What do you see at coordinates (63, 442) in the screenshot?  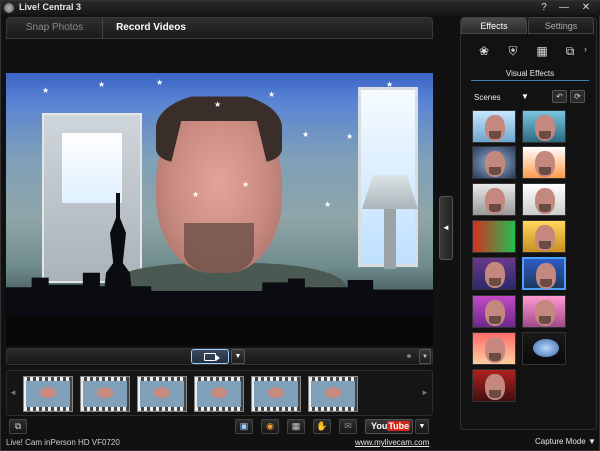 I see `device-name: Live! Cam inPerson HD VF0720` at bounding box center [63, 442].